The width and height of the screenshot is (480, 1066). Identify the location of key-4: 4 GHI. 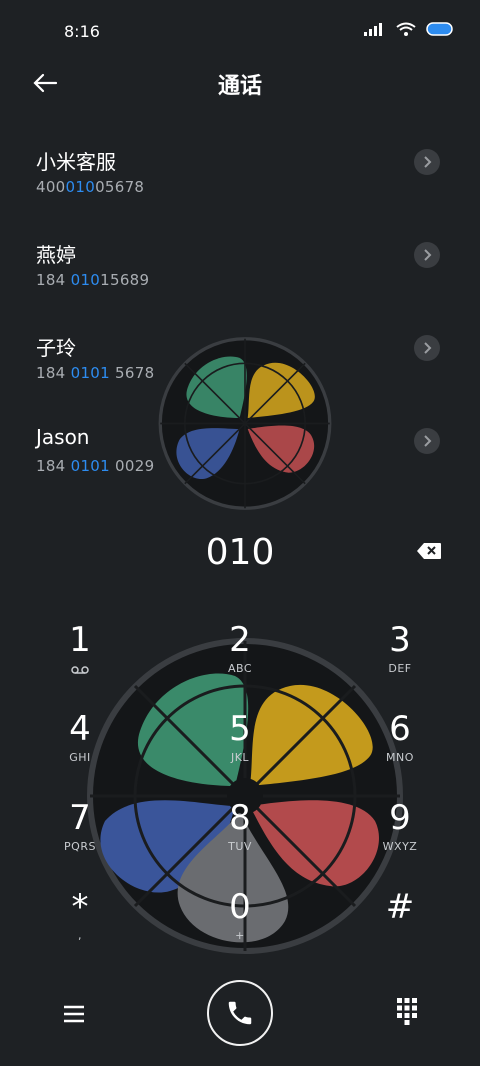
(80, 749).